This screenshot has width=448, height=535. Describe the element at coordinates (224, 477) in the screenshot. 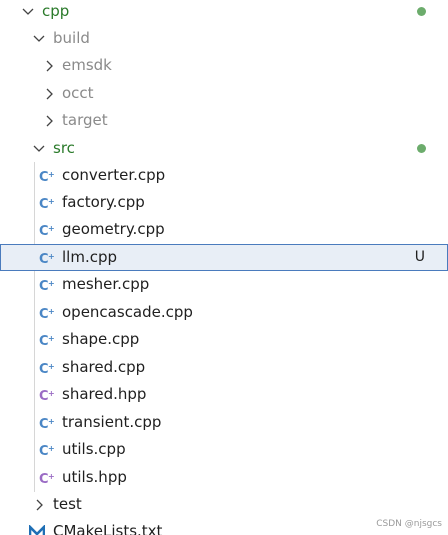

I see `tree-file-utils-hpp: C + utils.hpp` at that location.